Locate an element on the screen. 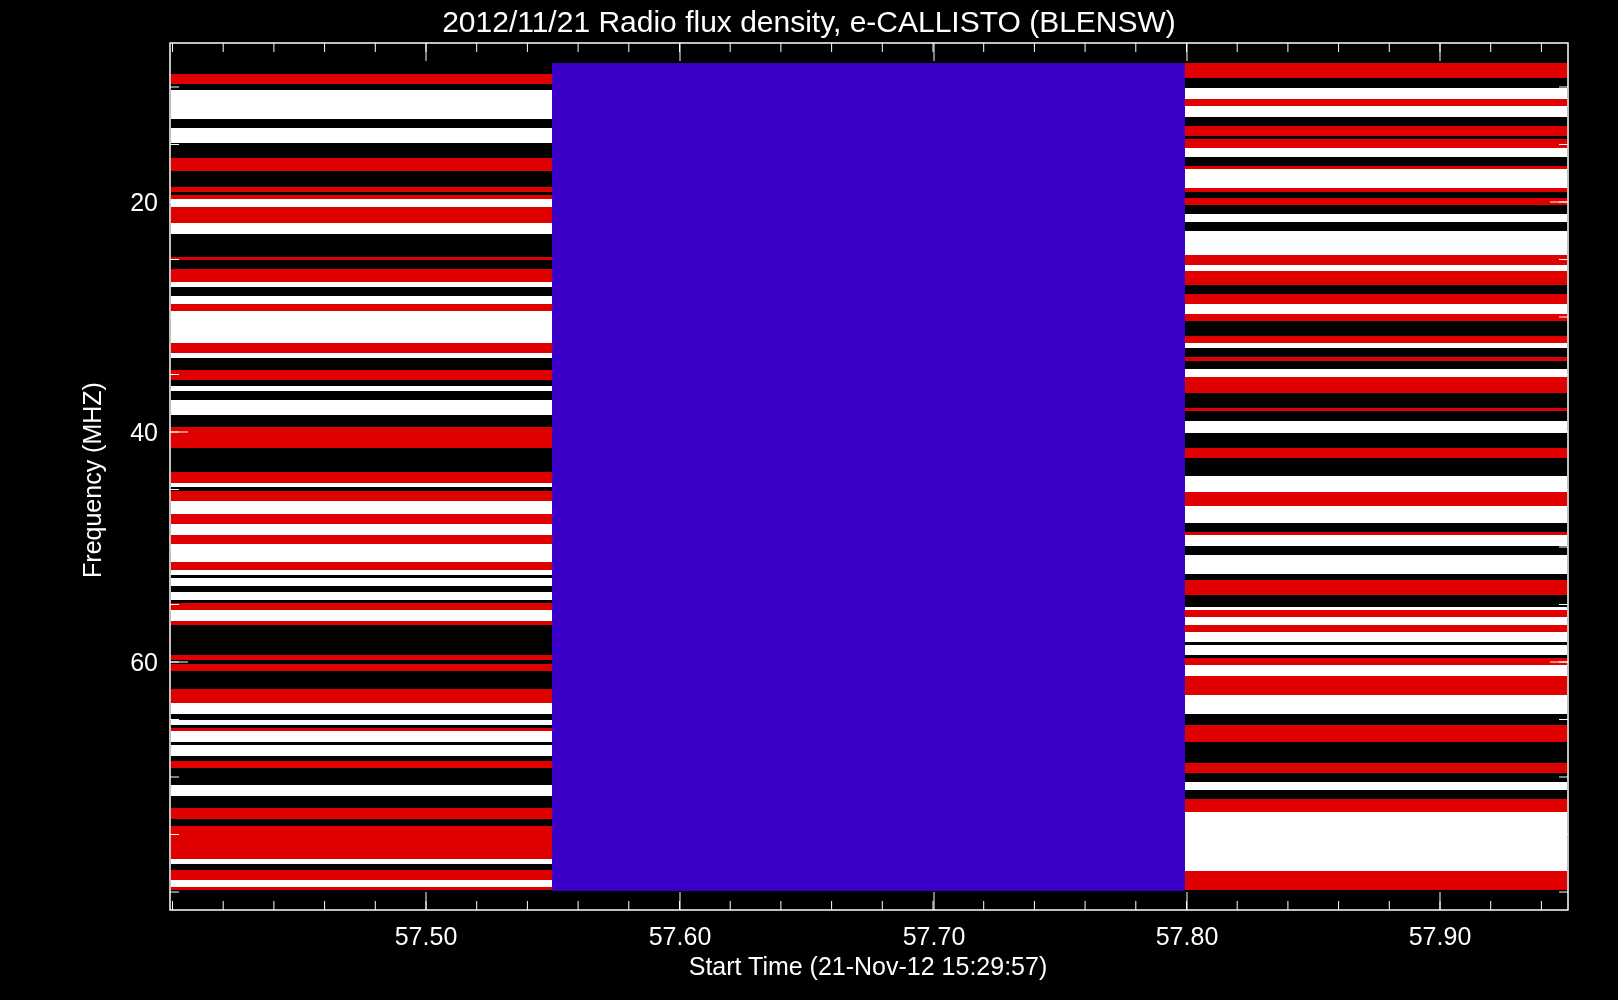 The height and width of the screenshot is (1000, 1618). x-tick-label: 57.80 is located at coordinates (1187, 936).